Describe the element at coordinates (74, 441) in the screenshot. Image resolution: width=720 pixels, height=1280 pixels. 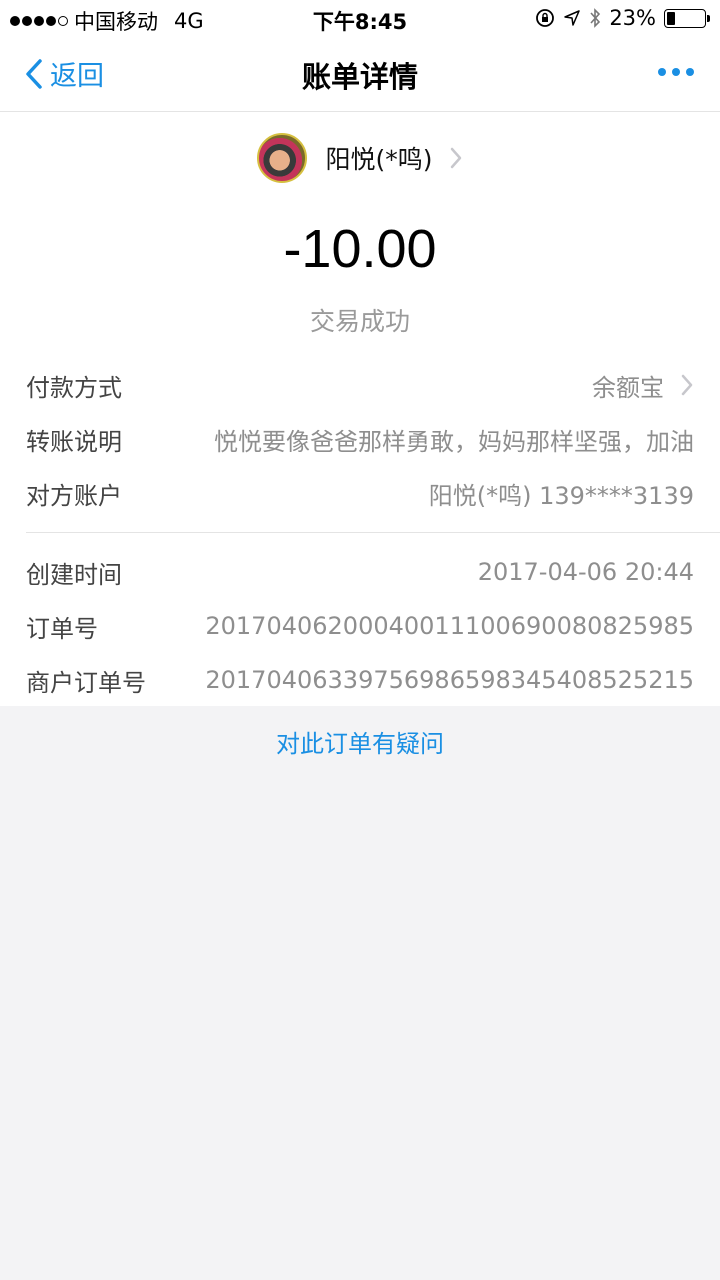
I see `transfer-note-label: 转账说明` at that location.